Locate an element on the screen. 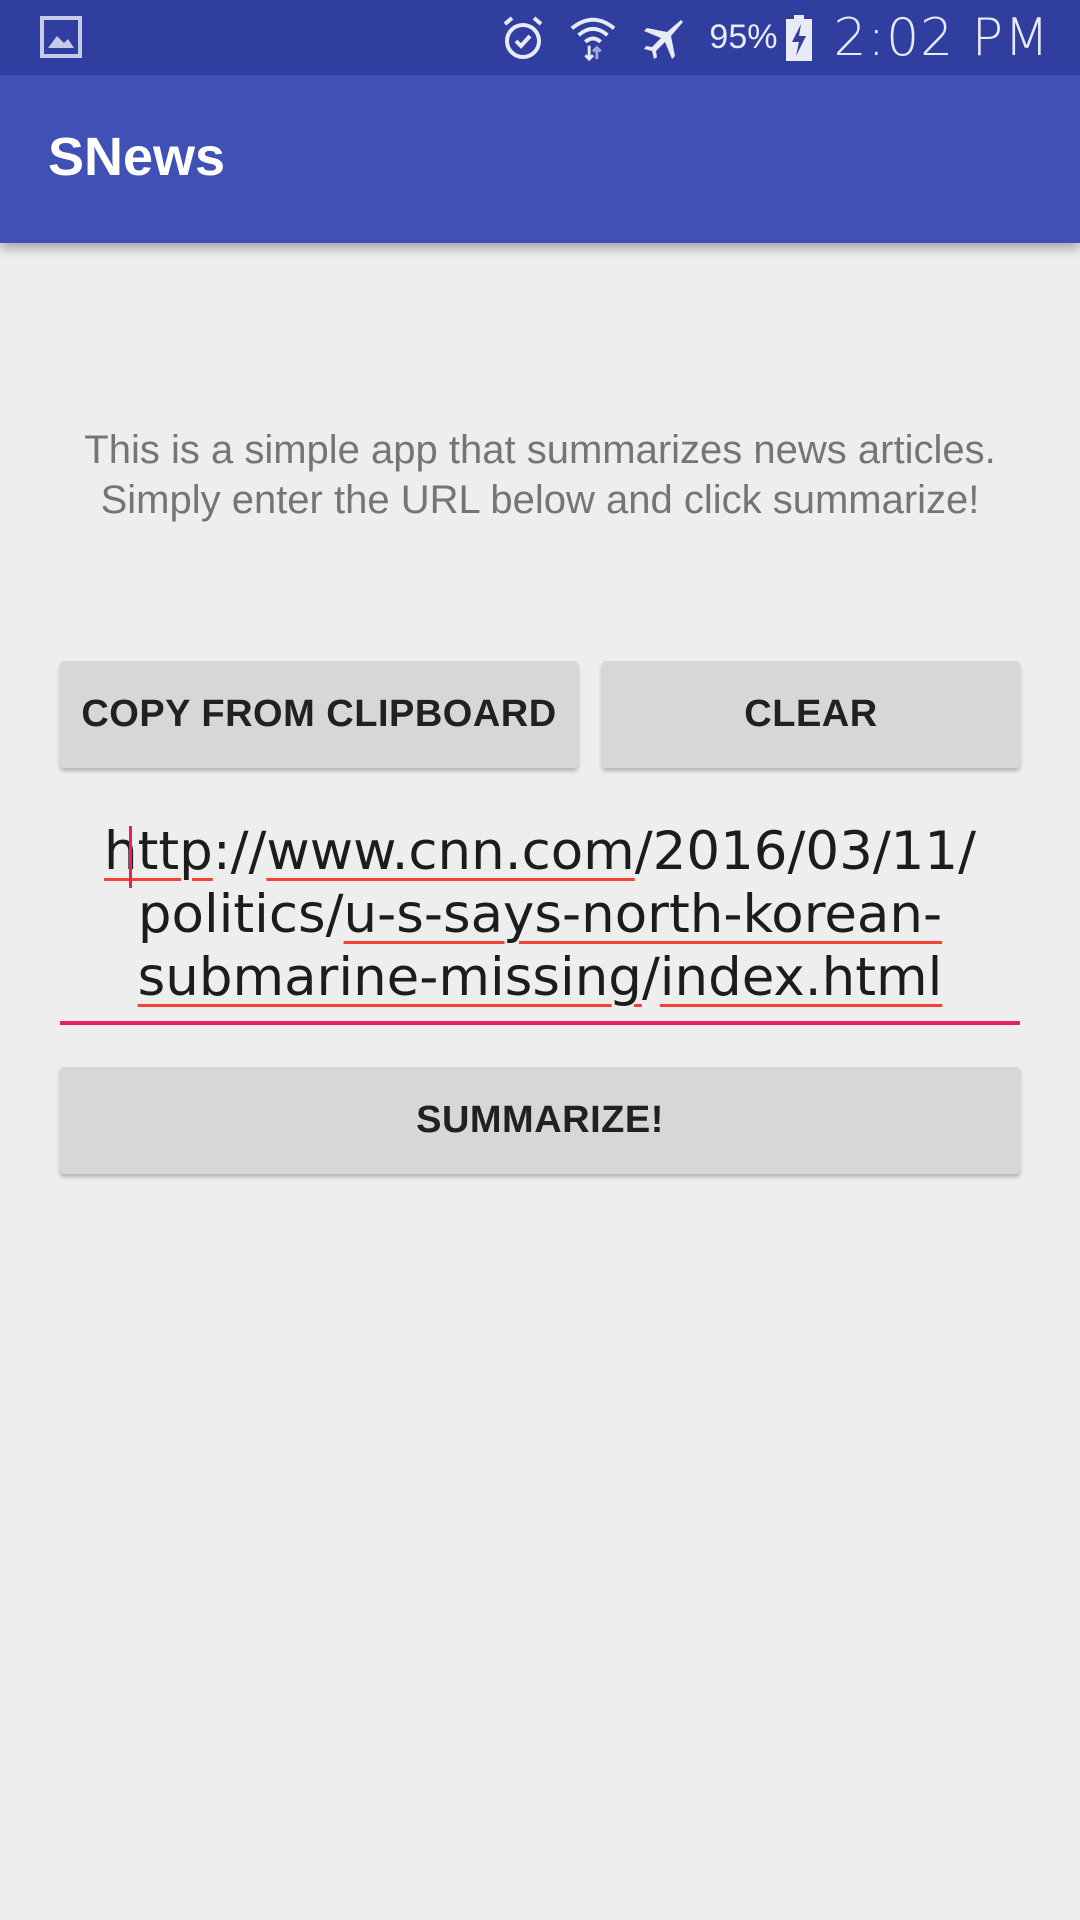 The height and width of the screenshot is (1920, 1080). url-segment: /2016/03/11/ is located at coordinates (805, 851).